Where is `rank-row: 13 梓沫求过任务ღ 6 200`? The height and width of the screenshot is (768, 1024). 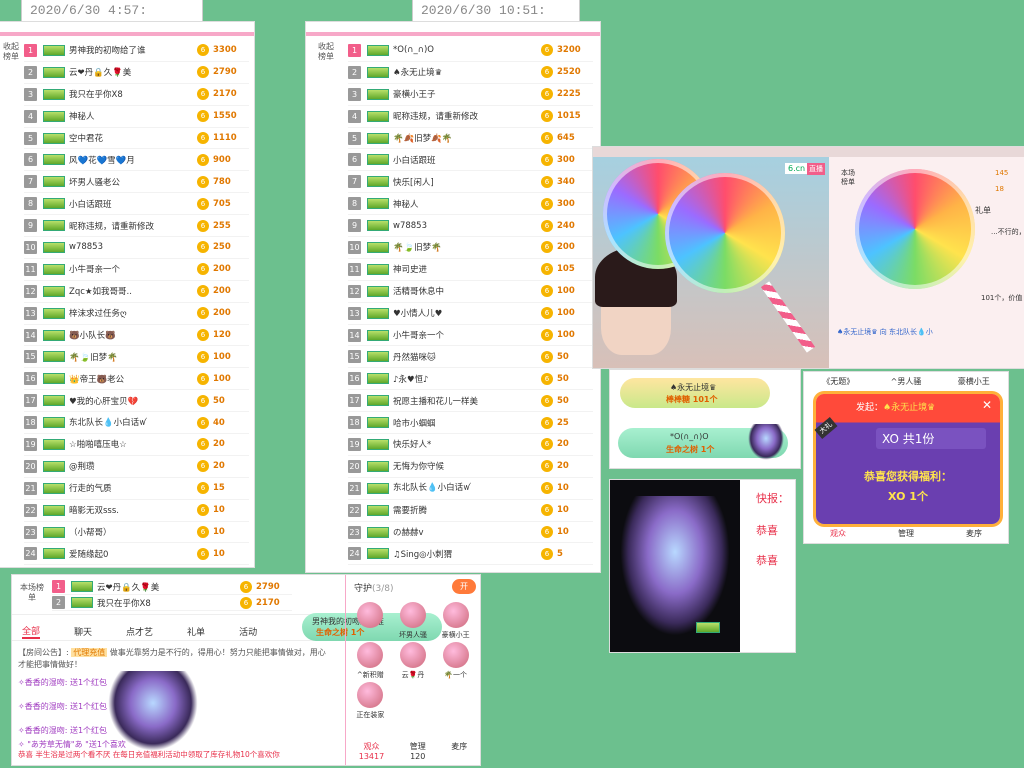 rank-row: 13 梓沫求过任务ღ 6 200 is located at coordinates (136, 314).